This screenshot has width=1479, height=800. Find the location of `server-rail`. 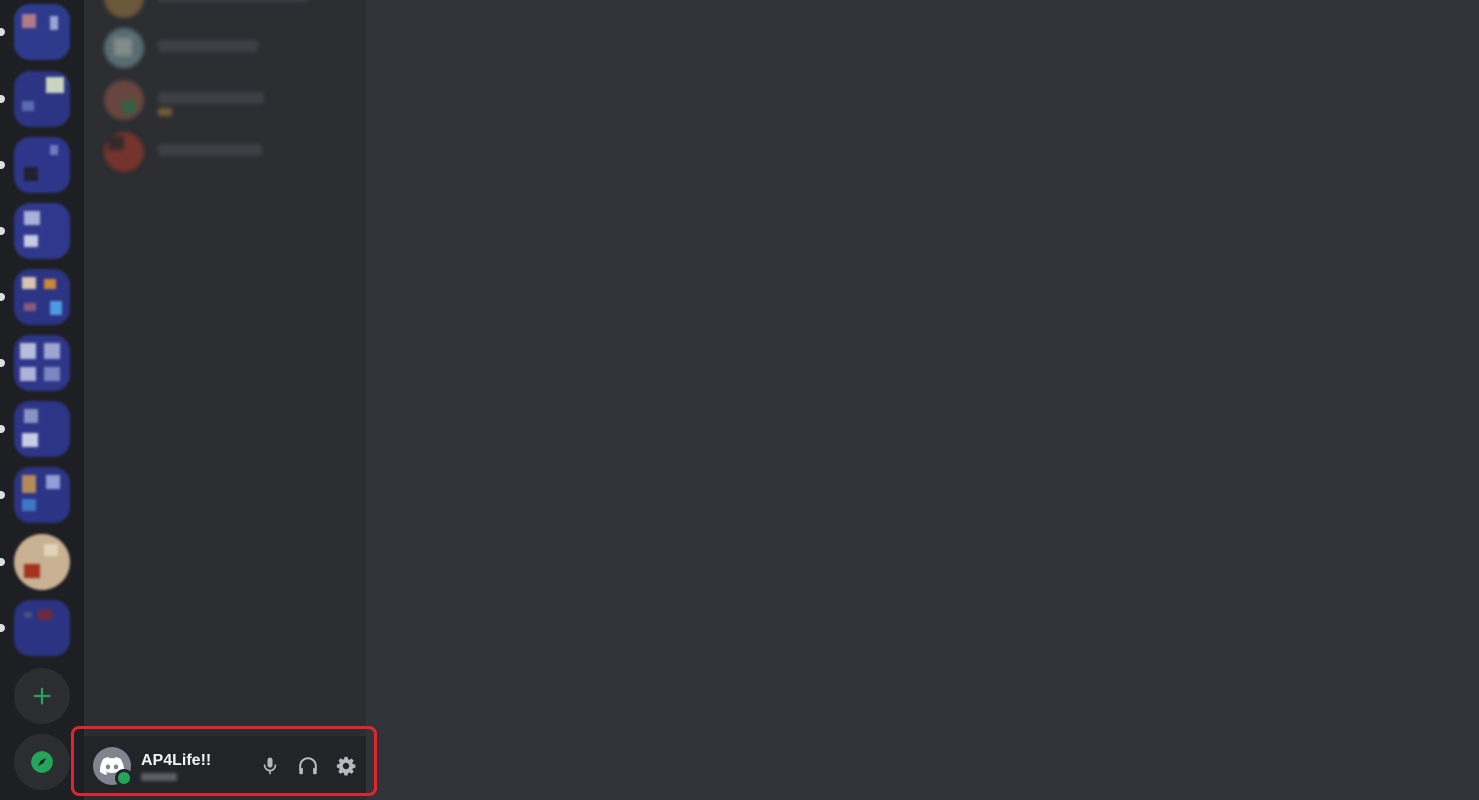

server-rail is located at coordinates (42, 400).